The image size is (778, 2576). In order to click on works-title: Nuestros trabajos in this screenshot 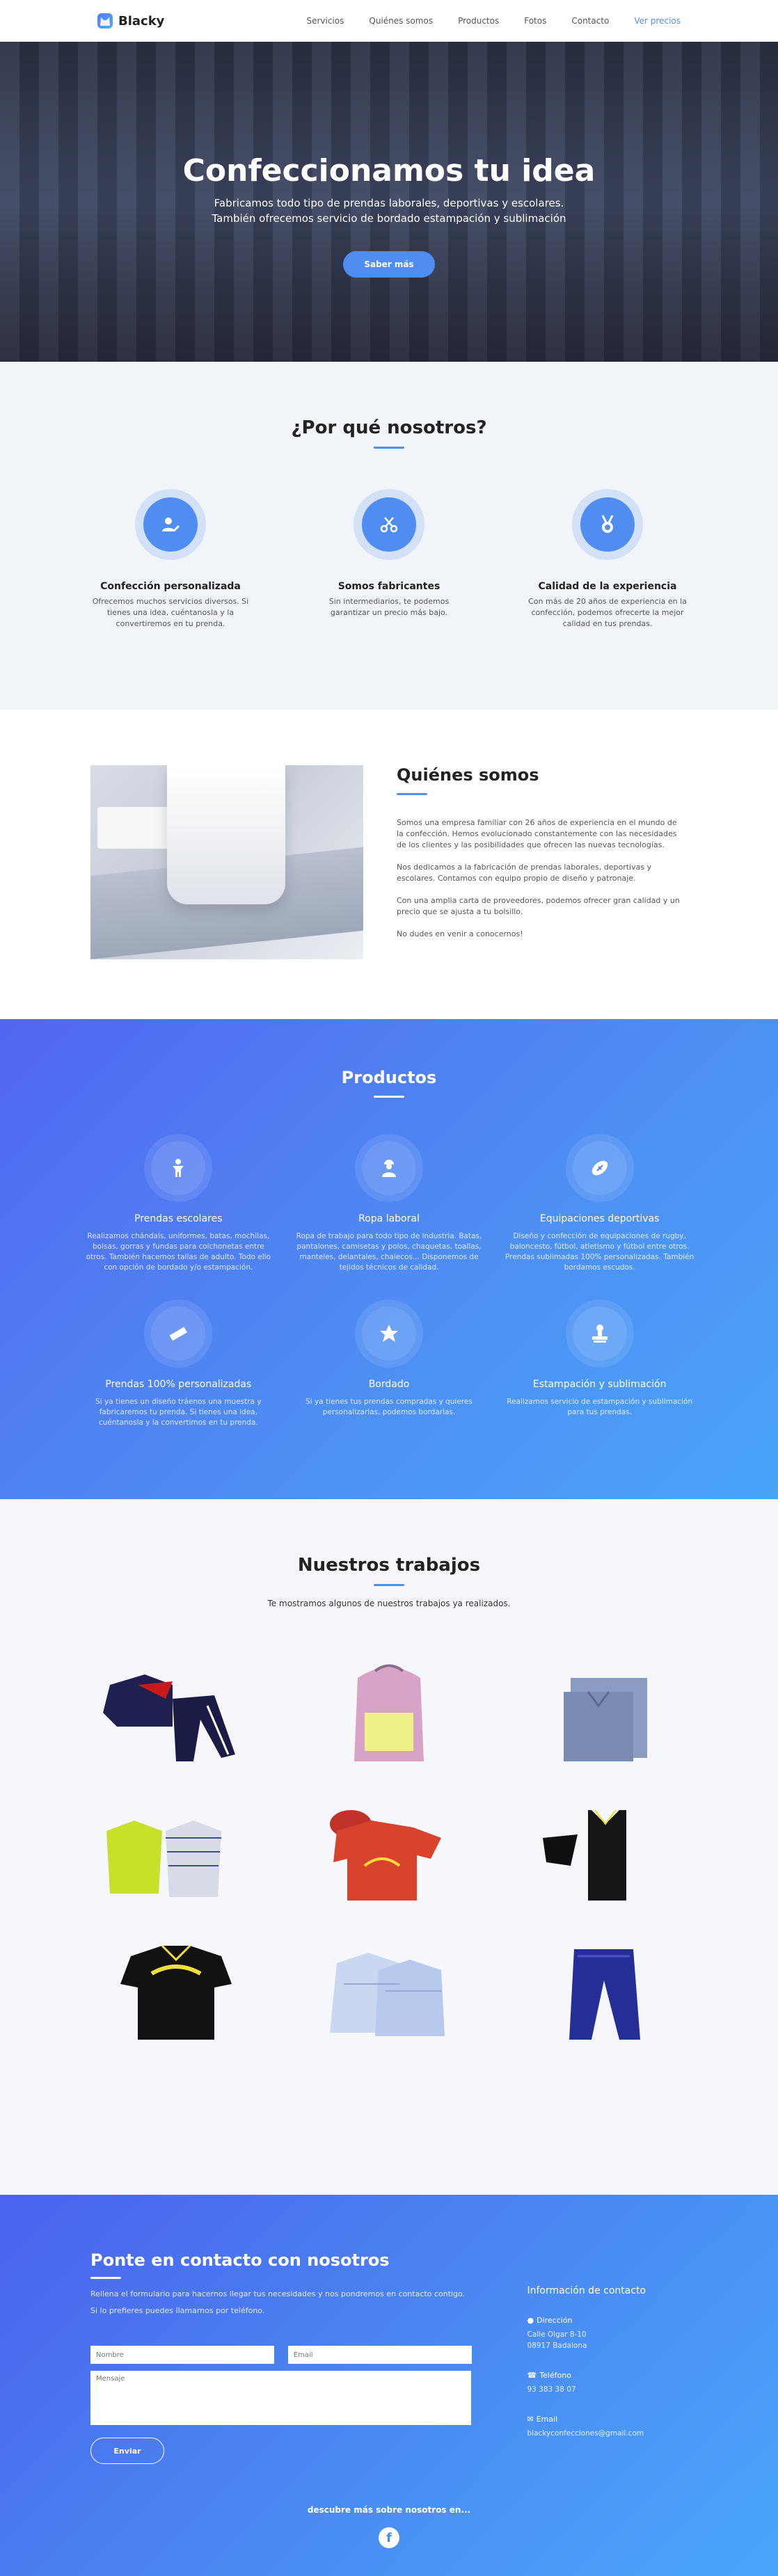, I will do `click(389, 1565)`.